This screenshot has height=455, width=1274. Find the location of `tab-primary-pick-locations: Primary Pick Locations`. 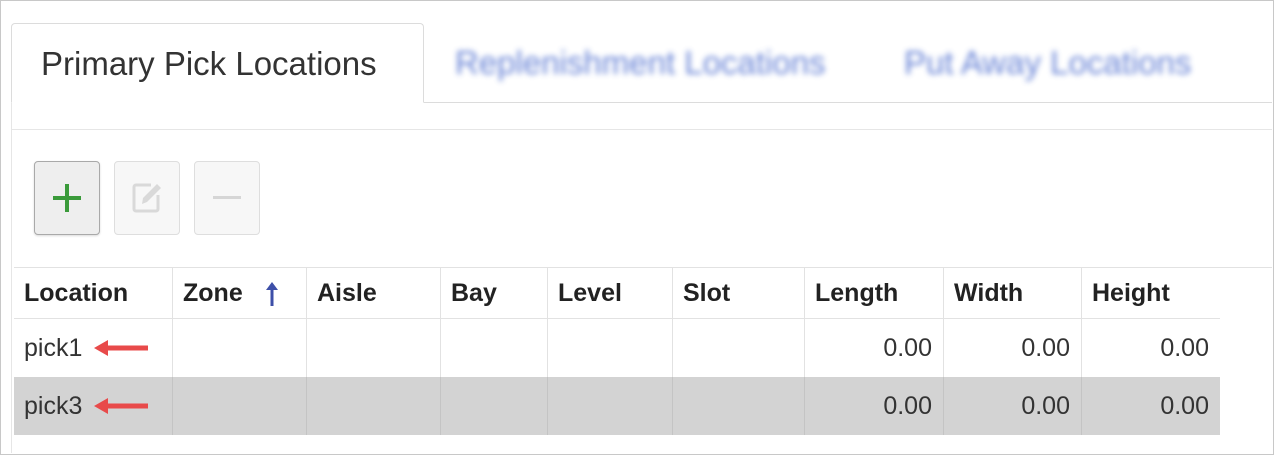

tab-primary-pick-locations: Primary Pick Locations is located at coordinates (217, 63).